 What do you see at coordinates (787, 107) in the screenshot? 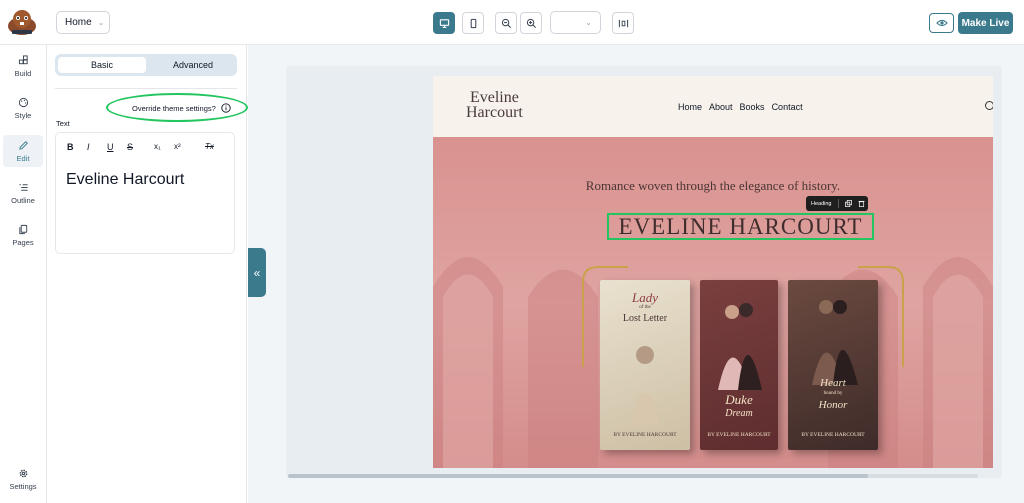
I see `nav-contact: Contact` at bounding box center [787, 107].